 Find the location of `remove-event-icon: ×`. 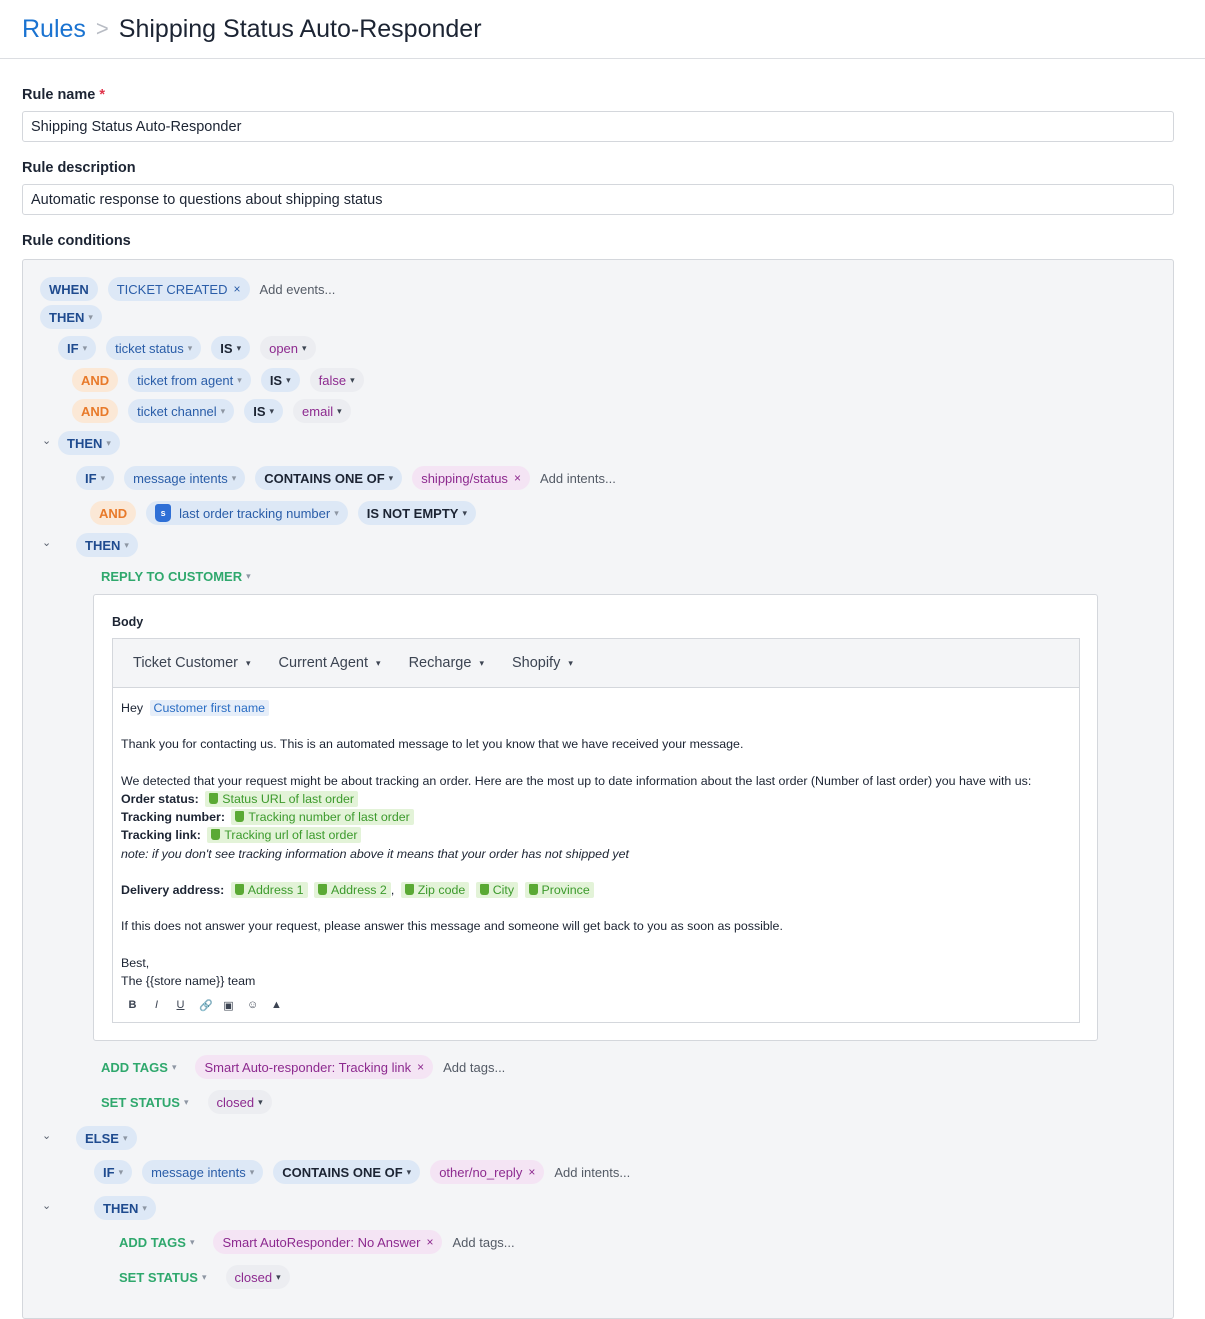

remove-event-icon: × is located at coordinates (236, 289).